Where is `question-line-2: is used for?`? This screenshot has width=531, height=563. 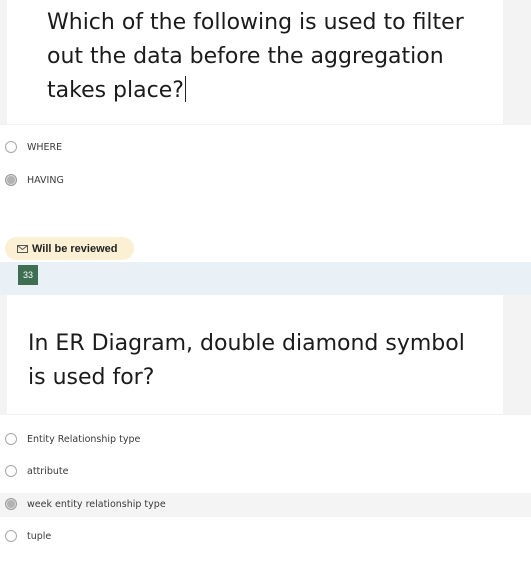 question-line-2: is used for? is located at coordinates (91, 377).